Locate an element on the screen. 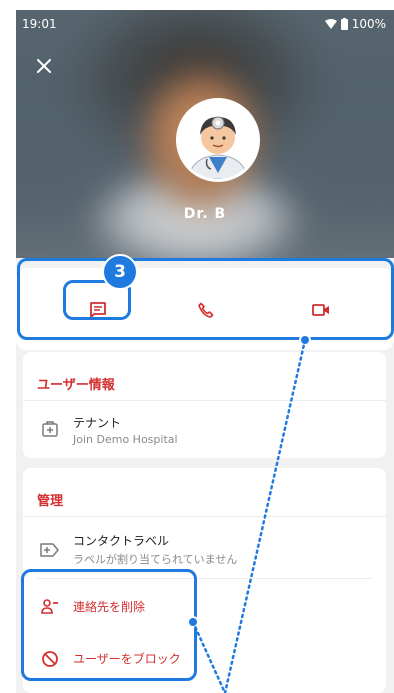 The height and width of the screenshot is (693, 394). avatar is located at coordinates (218, 140).